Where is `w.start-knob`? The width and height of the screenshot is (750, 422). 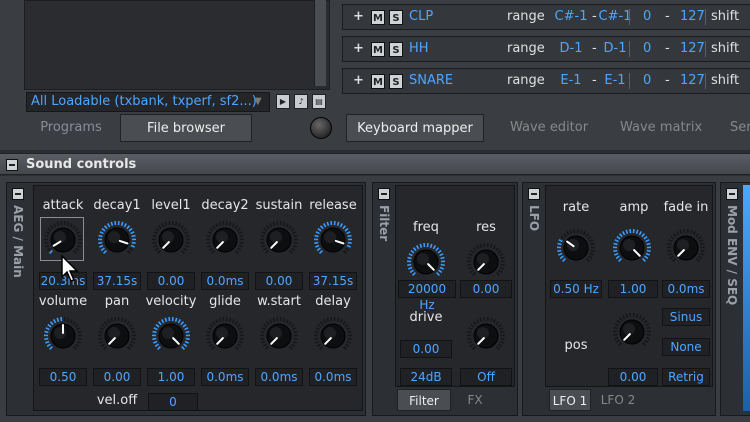 w.start-knob is located at coordinates (279, 336).